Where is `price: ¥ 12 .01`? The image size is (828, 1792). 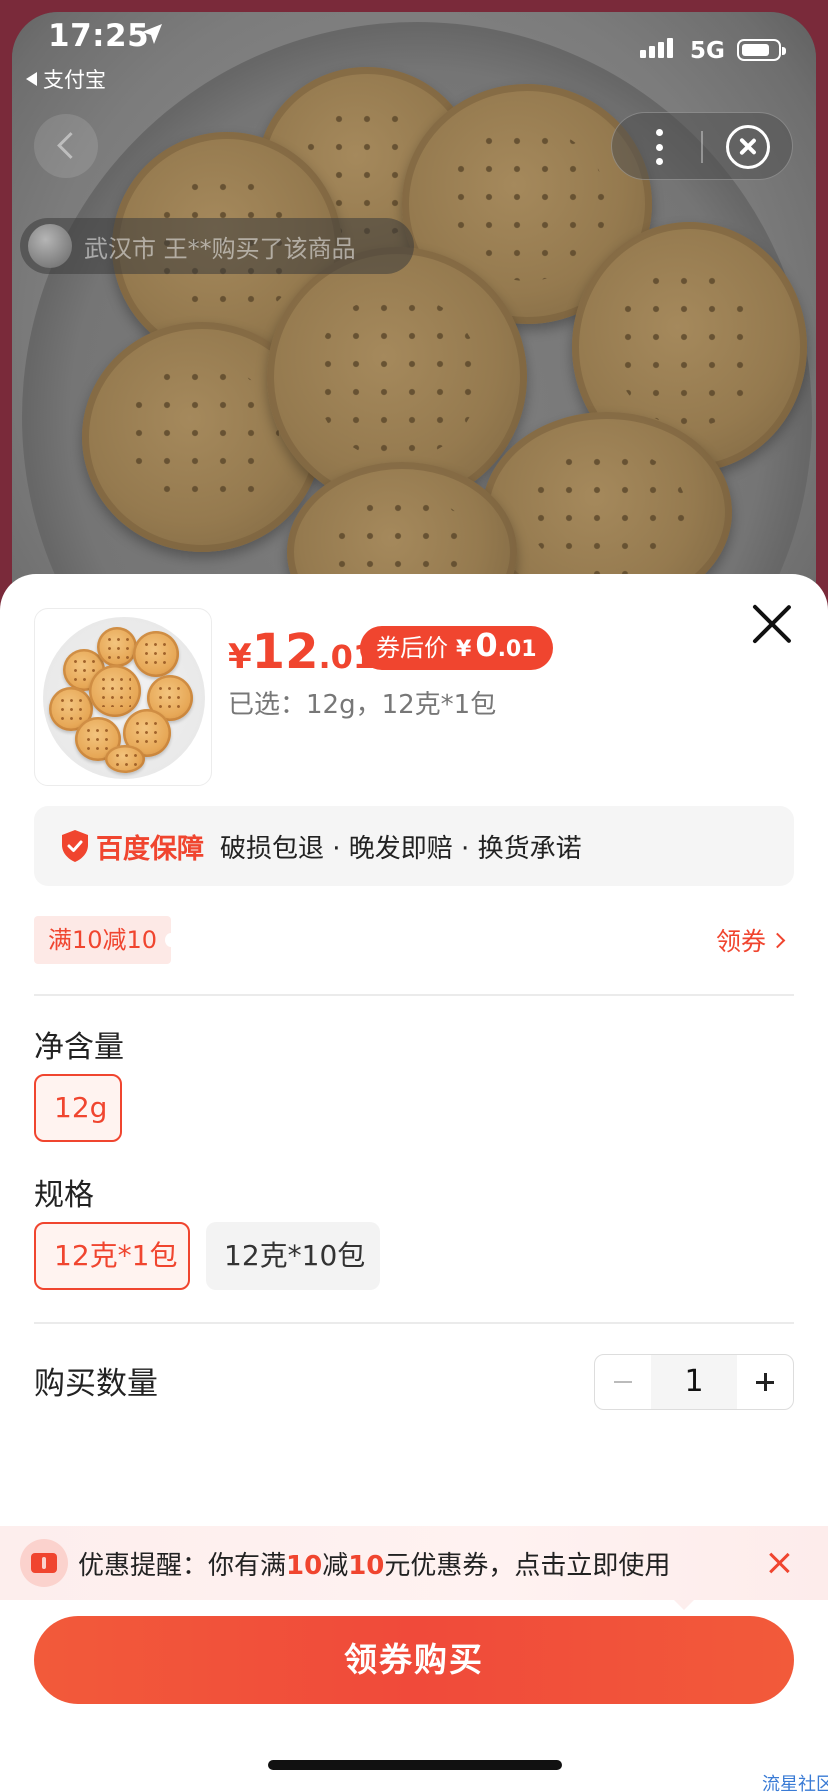 price: ¥ 12 .01 is located at coordinates (301, 652).